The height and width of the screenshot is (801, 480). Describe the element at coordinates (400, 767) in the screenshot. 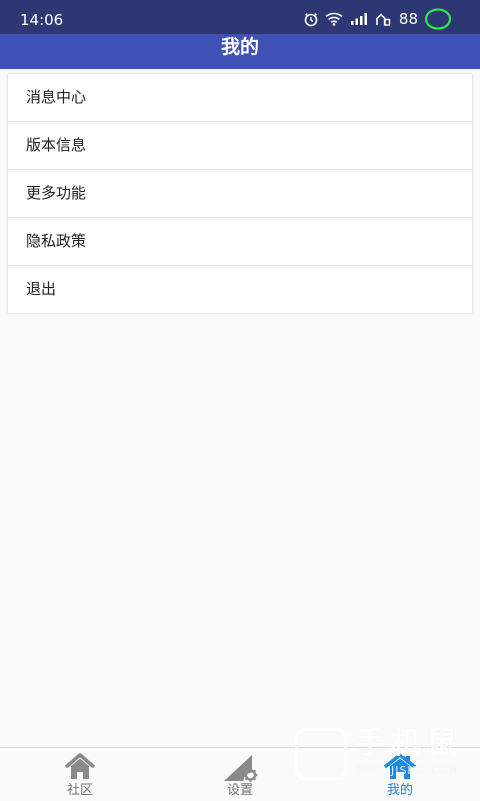

I see `profile-home-icon` at that location.